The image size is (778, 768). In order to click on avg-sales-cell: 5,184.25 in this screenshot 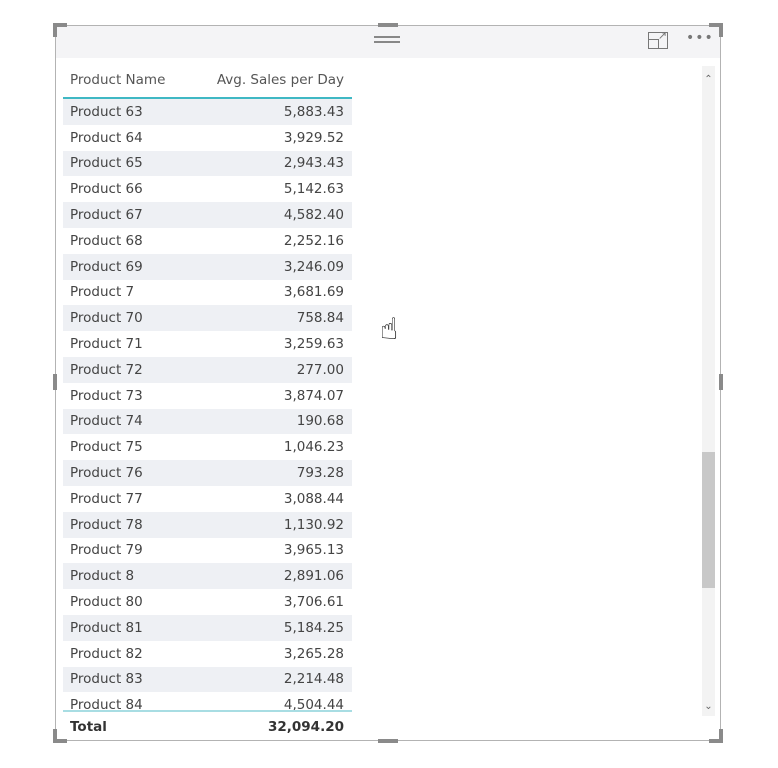, I will do `click(313, 627)`.